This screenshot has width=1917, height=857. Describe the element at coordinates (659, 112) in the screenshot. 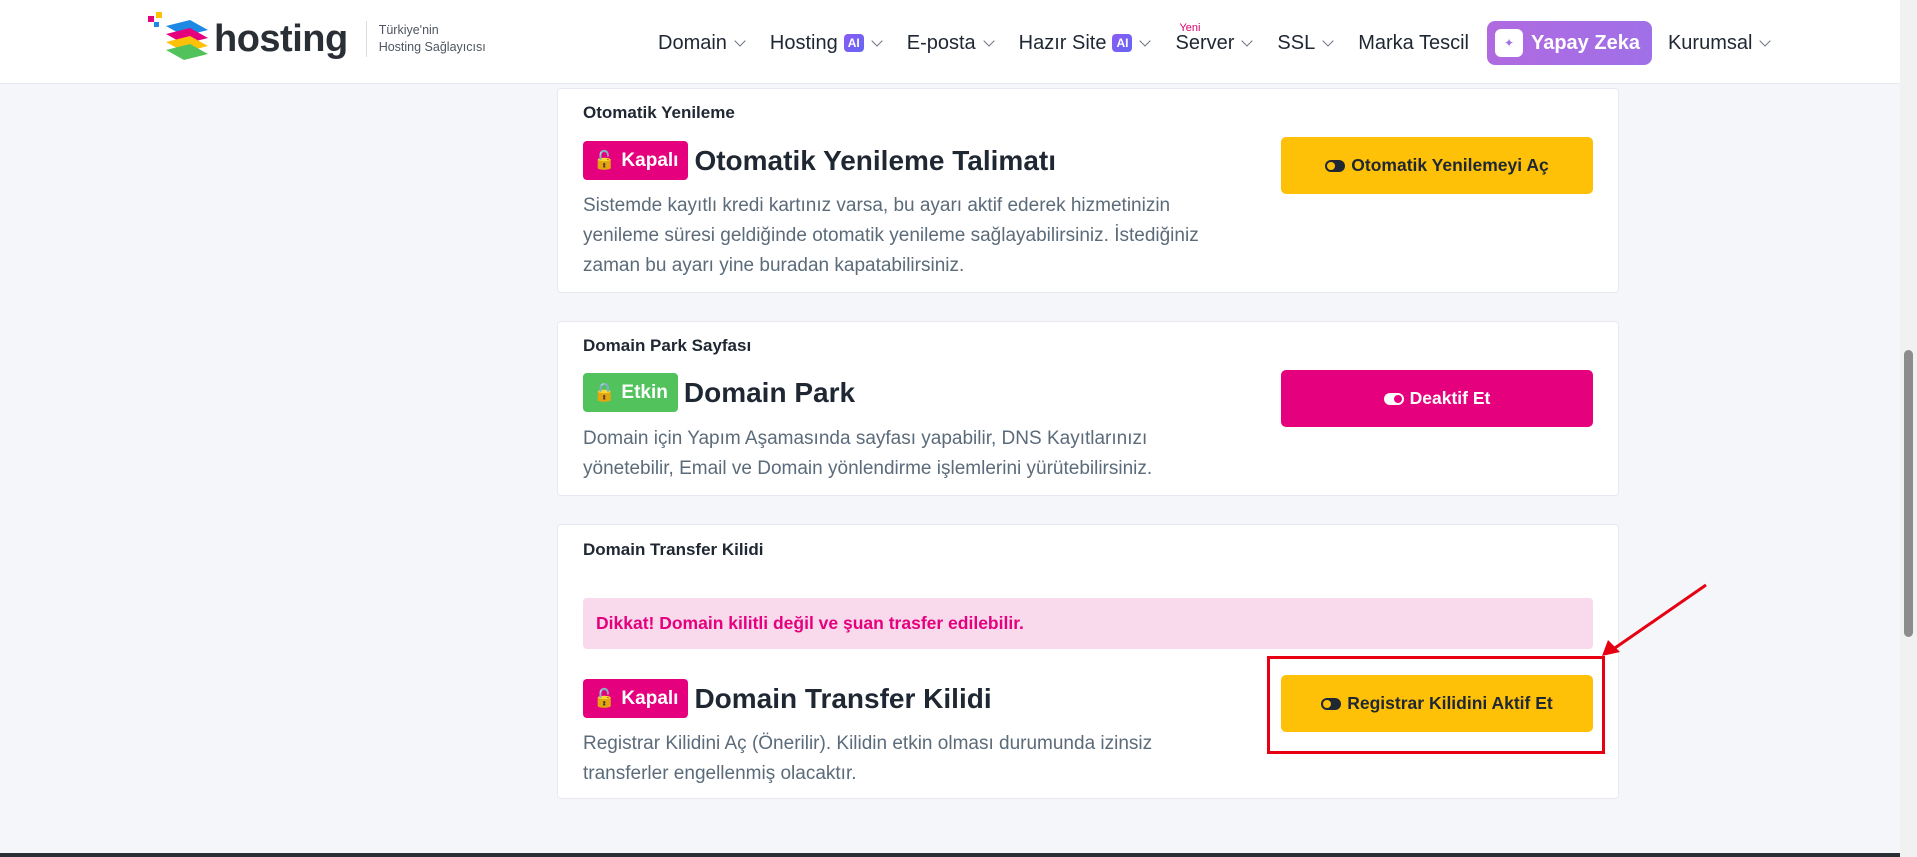

I see `card-title: Otomatik Yenileme` at that location.